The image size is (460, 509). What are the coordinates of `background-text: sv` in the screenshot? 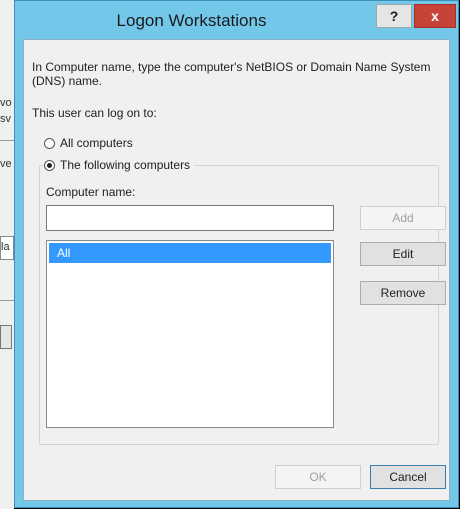 It's located at (5, 119).